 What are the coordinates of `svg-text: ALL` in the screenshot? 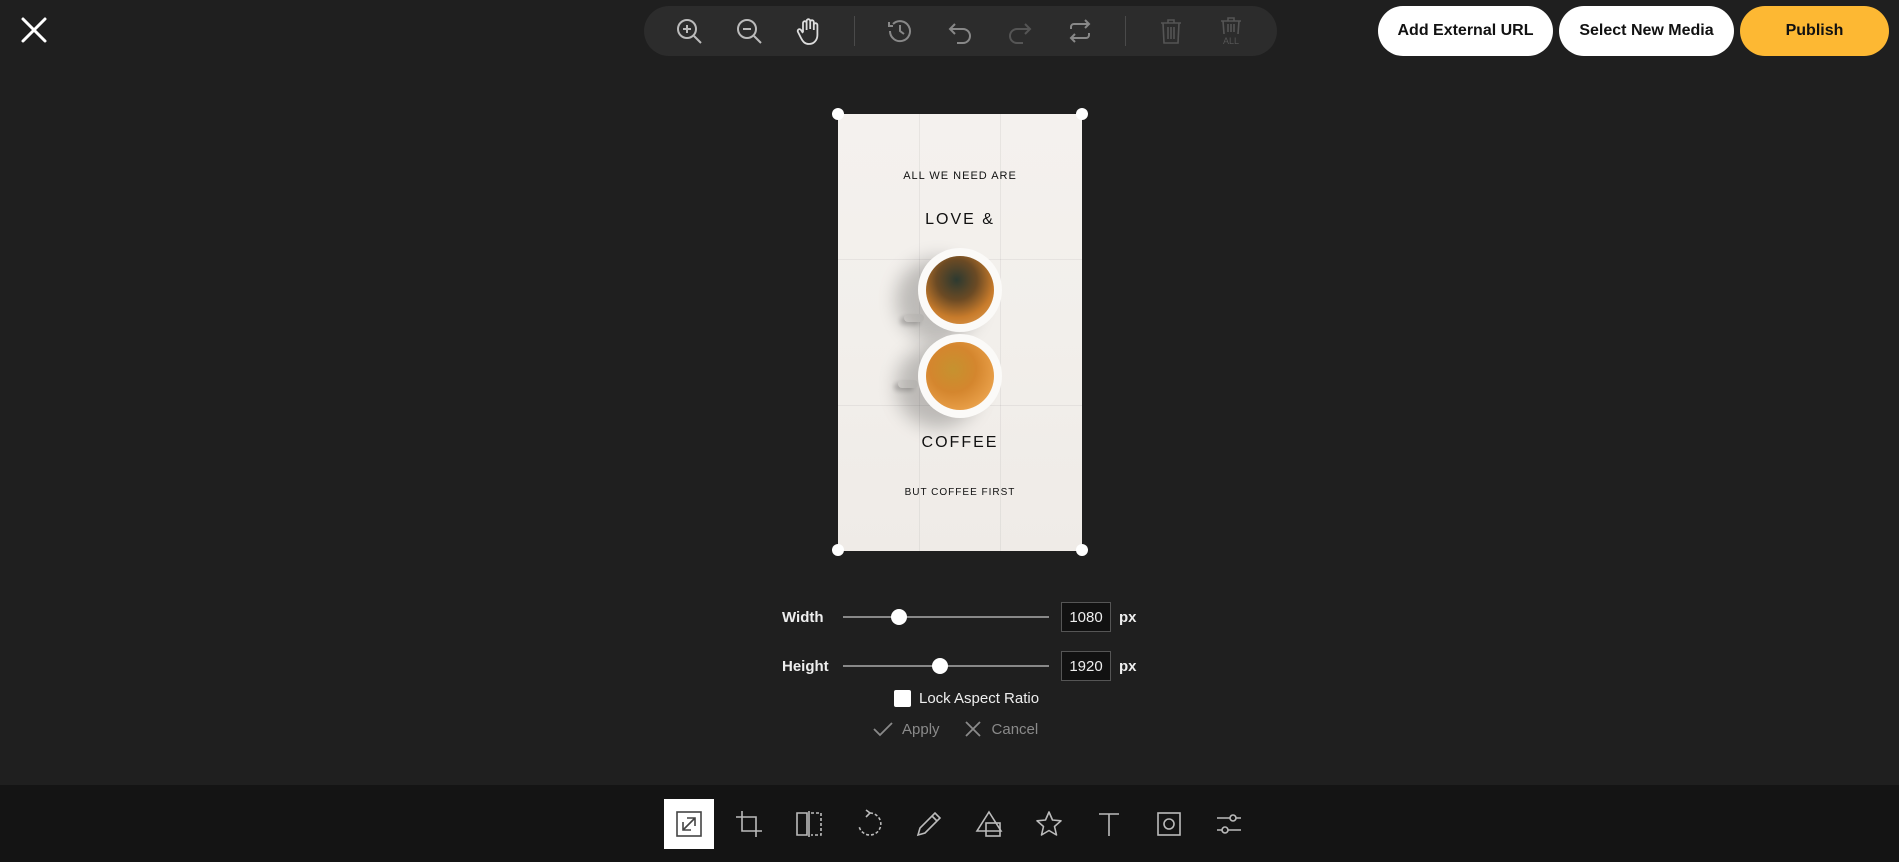 It's located at (1231, 41).